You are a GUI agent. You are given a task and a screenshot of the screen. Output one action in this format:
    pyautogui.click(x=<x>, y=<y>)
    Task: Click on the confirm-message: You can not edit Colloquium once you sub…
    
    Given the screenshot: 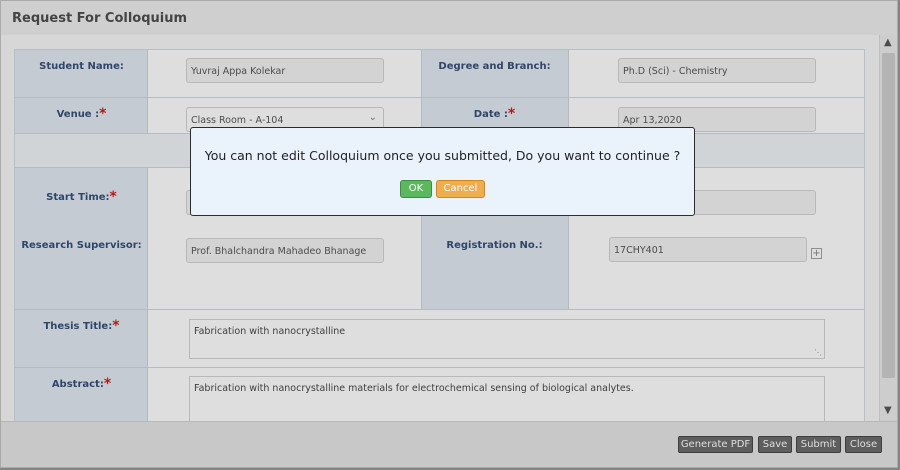 What is the action you would take?
    pyautogui.click(x=442, y=155)
    